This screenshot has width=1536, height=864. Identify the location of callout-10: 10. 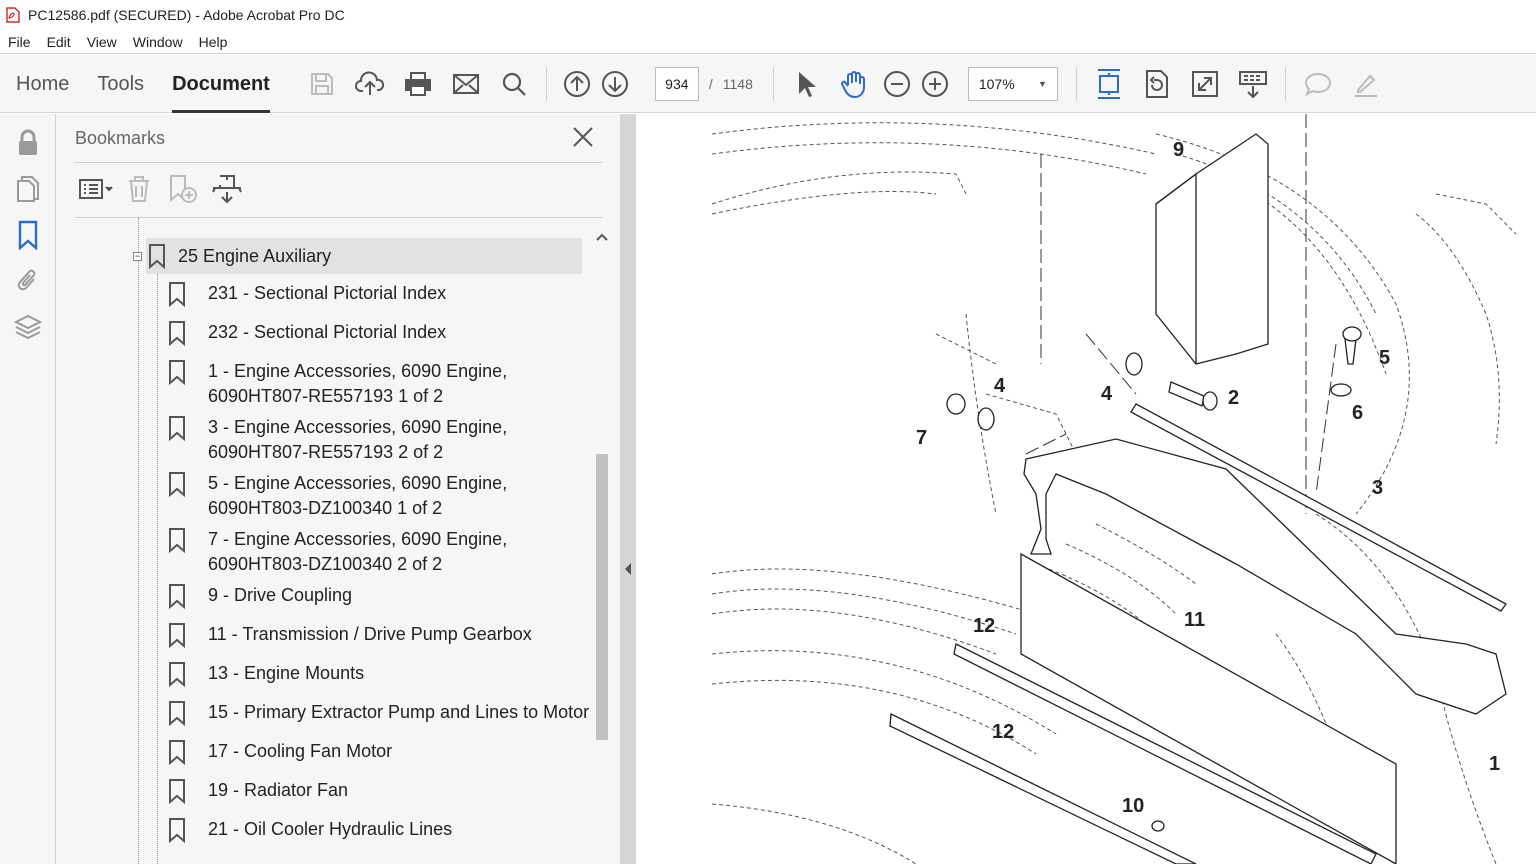
(1133, 806).